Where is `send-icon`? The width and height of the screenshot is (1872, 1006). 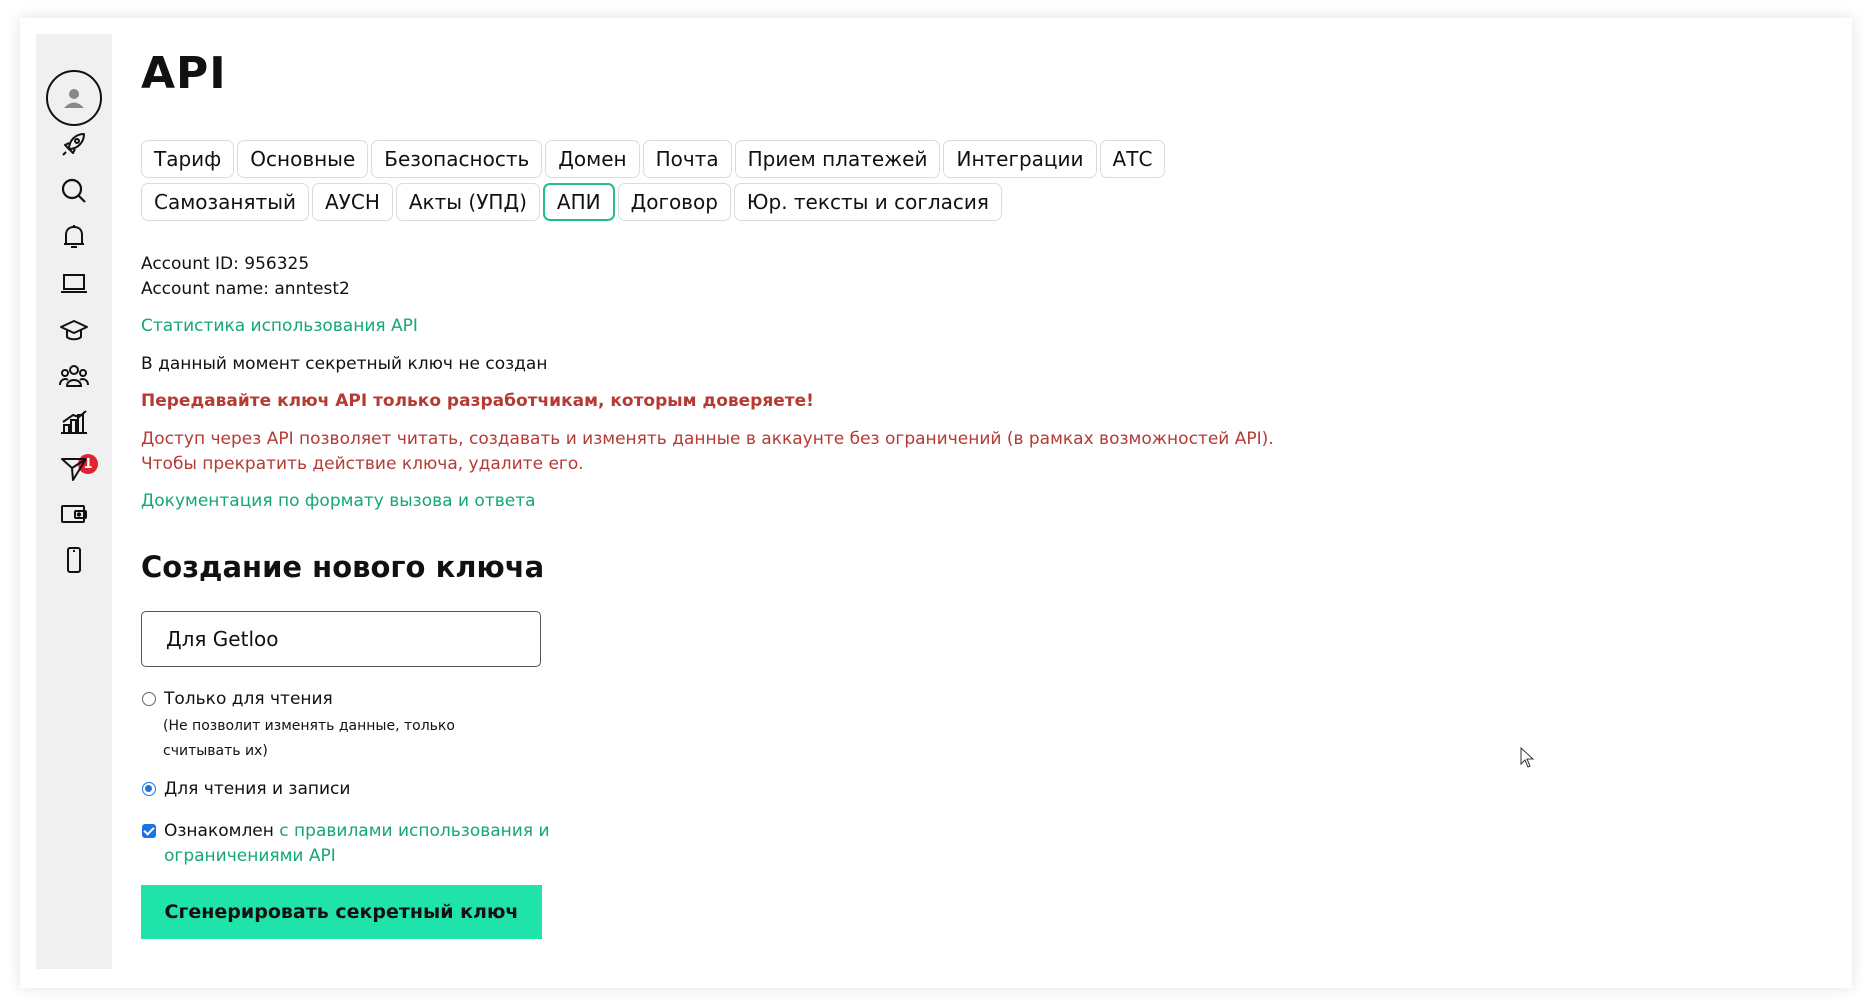
send-icon is located at coordinates (74, 468).